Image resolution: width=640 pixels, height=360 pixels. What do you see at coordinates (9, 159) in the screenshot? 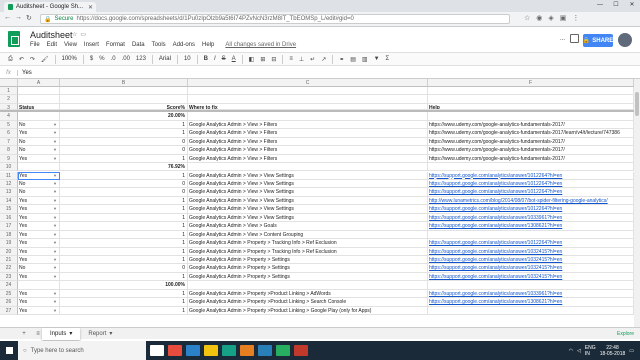
I see `row-number: 9` at bounding box center [9, 159].